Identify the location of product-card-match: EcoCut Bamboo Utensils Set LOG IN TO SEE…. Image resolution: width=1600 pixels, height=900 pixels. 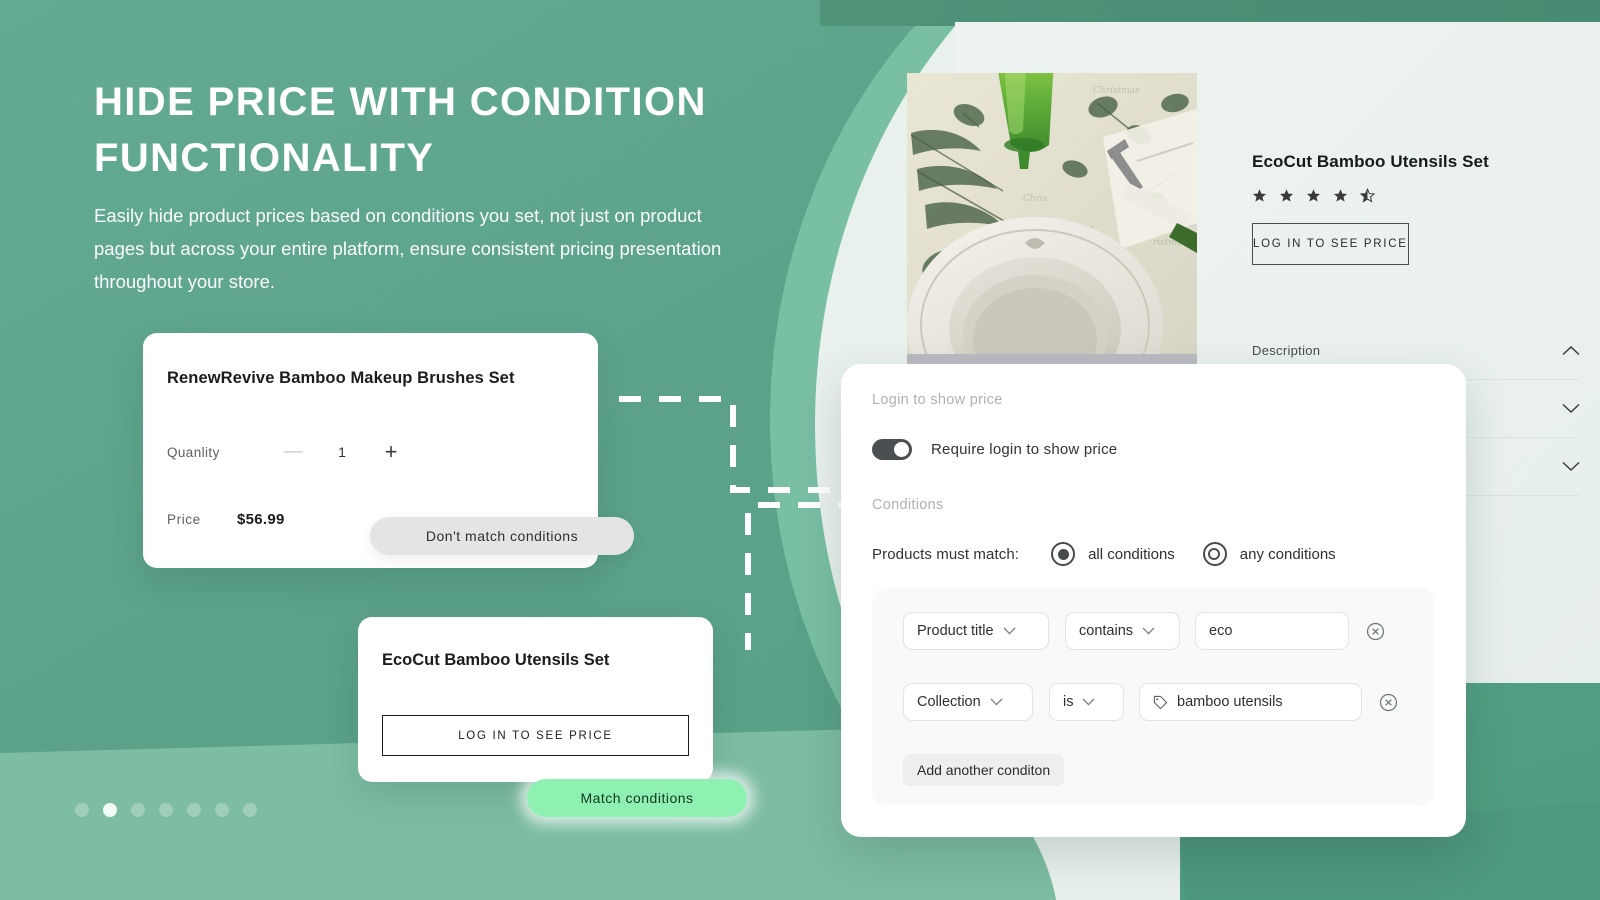
(535, 699).